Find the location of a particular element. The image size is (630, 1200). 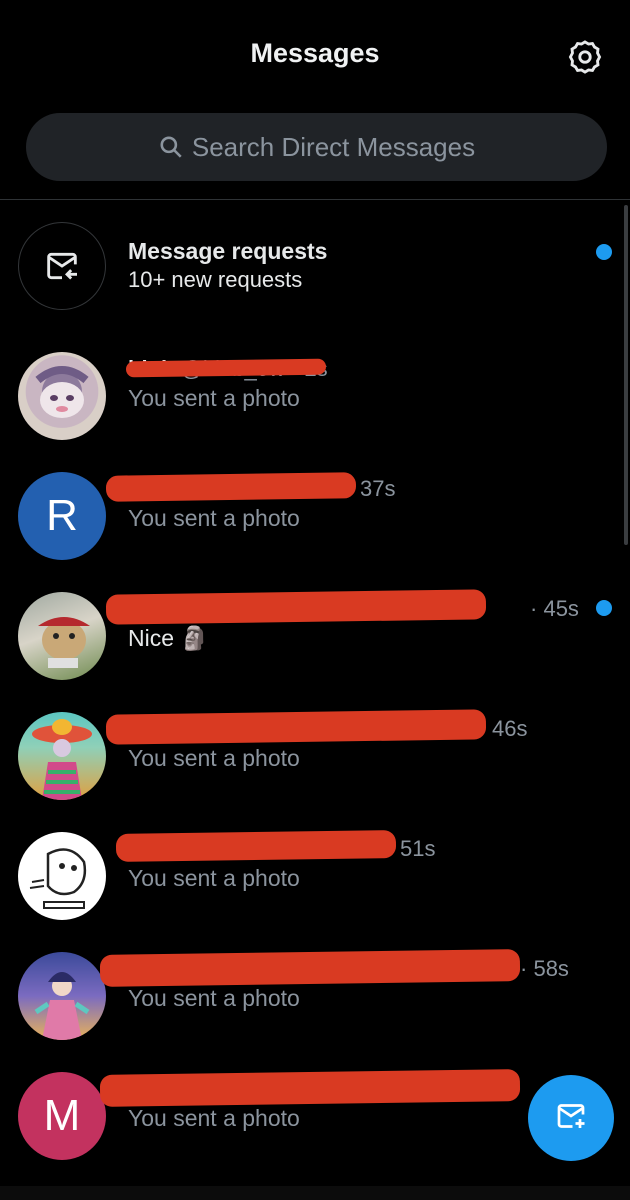

requests-title: Message requests is located at coordinates (228, 251).